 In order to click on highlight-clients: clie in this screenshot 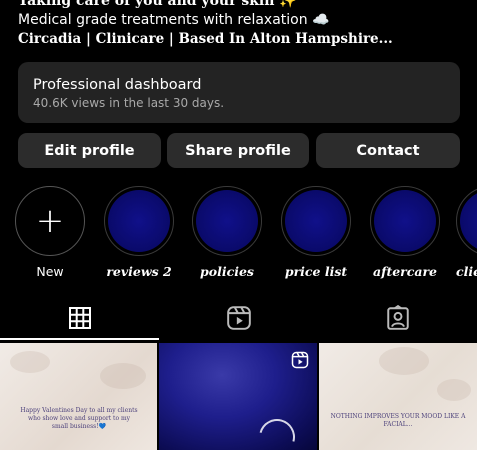, I will do `click(466, 232)`.